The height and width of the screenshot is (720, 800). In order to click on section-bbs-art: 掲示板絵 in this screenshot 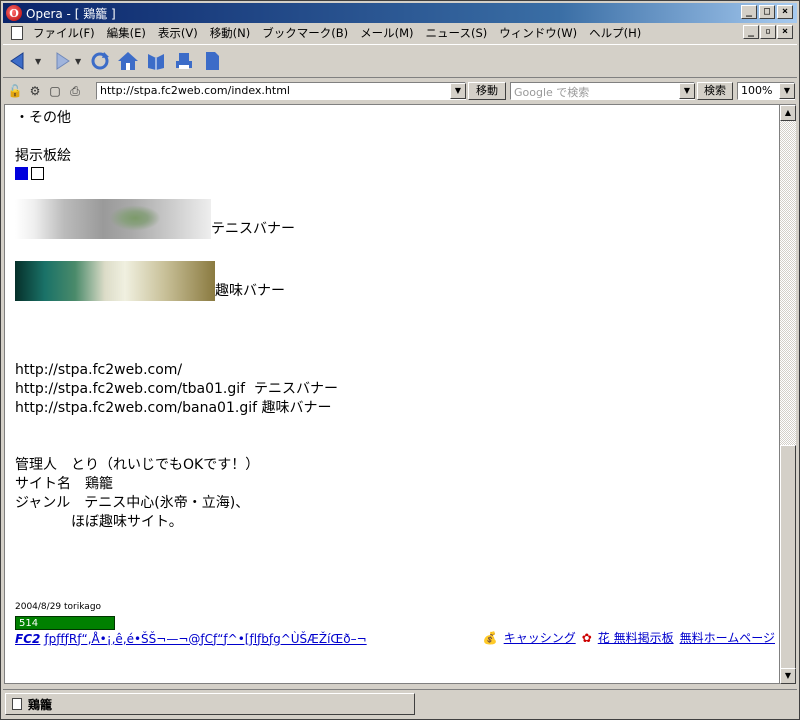, I will do `click(43, 156)`.